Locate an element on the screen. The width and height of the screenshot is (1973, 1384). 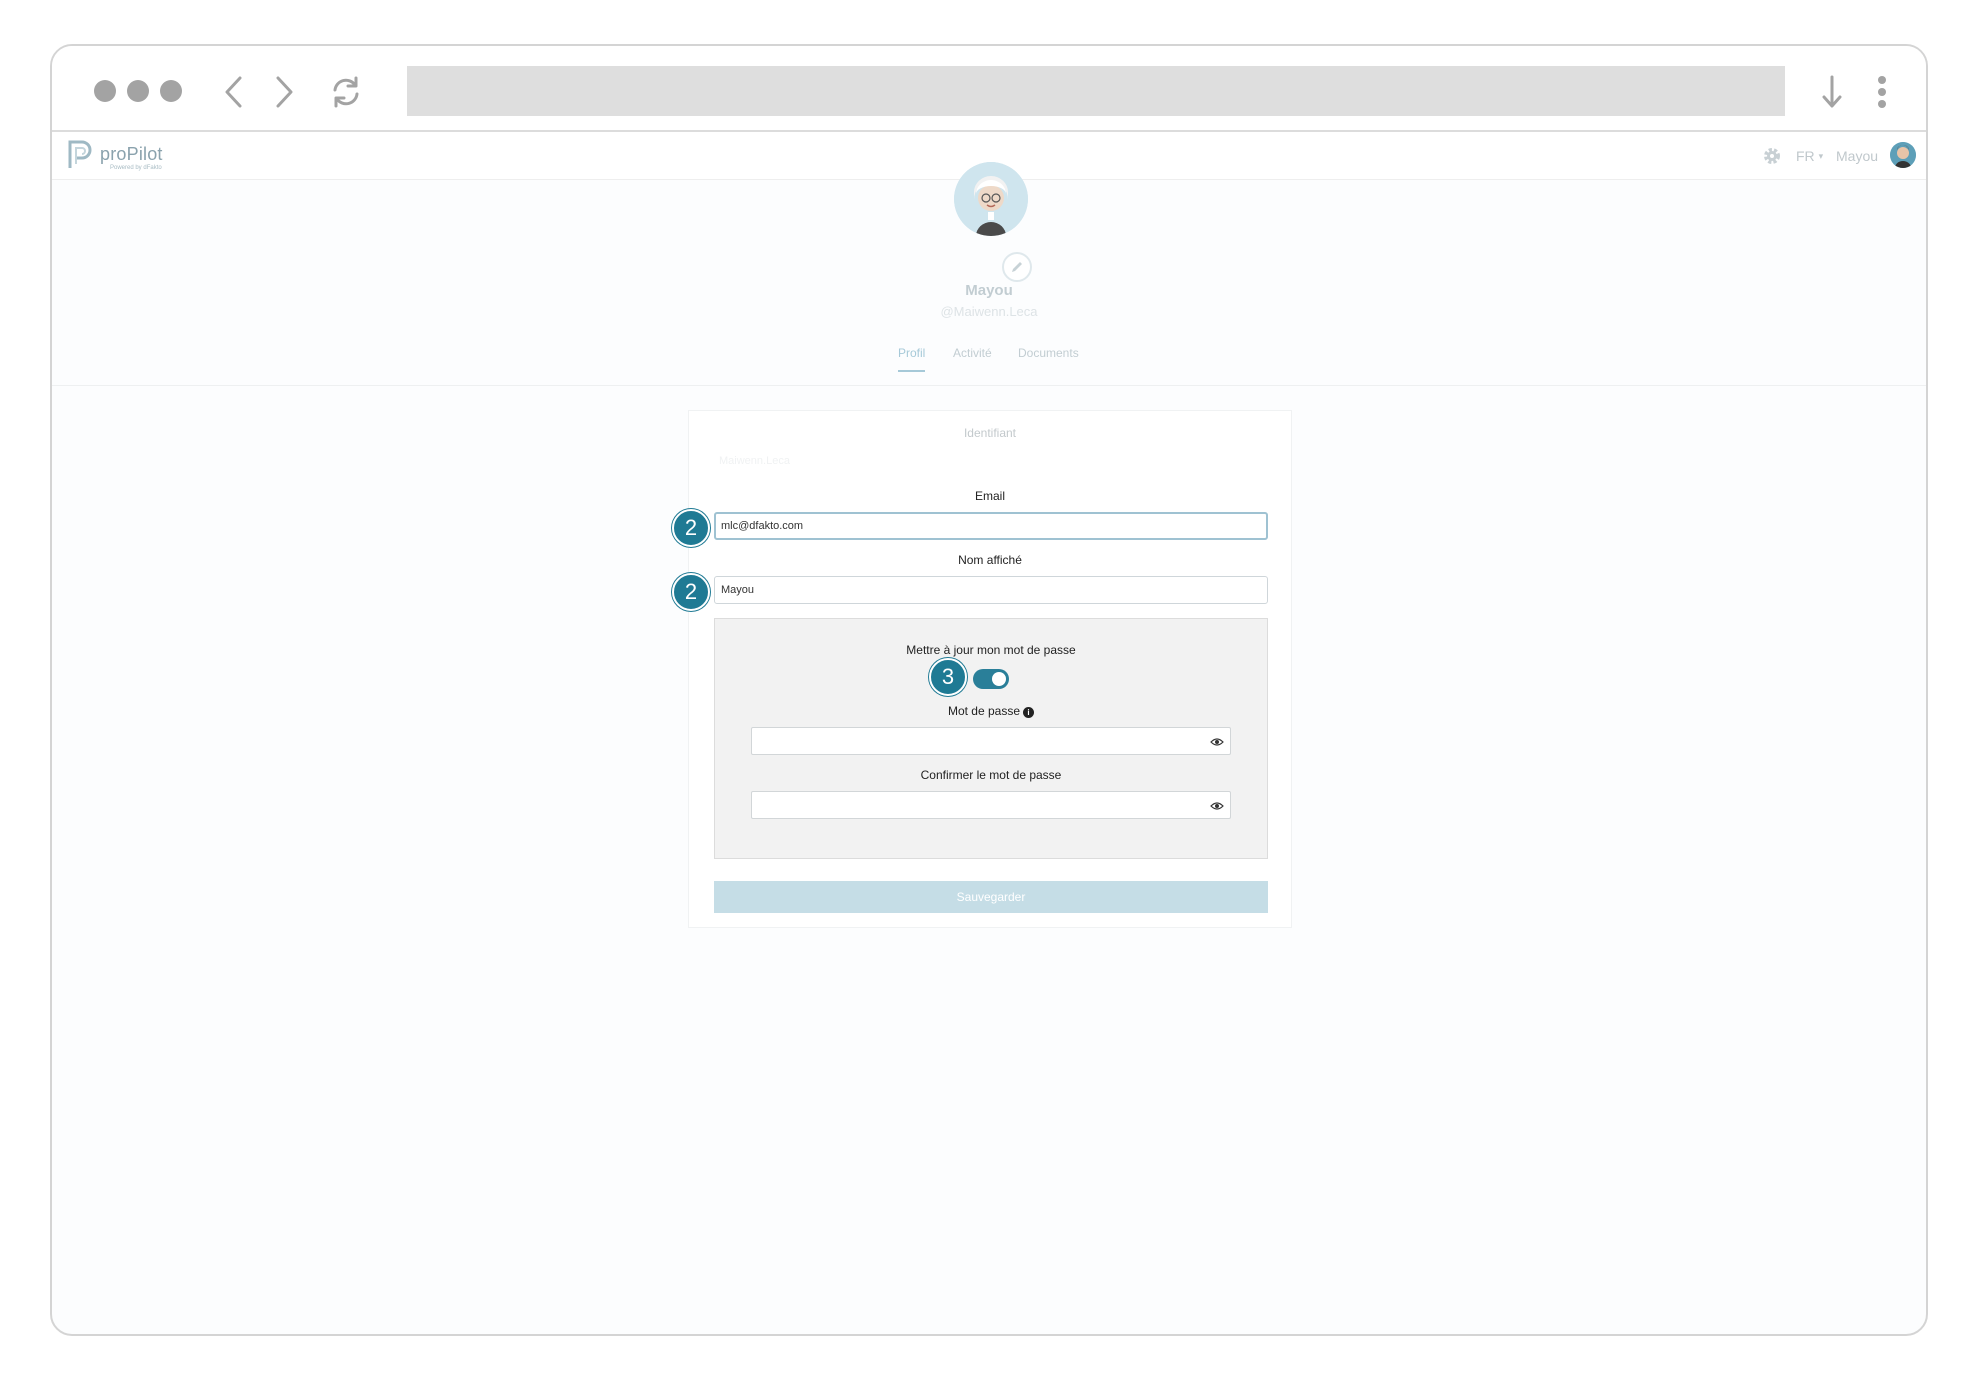
pencil-icon is located at coordinates (1017, 267).